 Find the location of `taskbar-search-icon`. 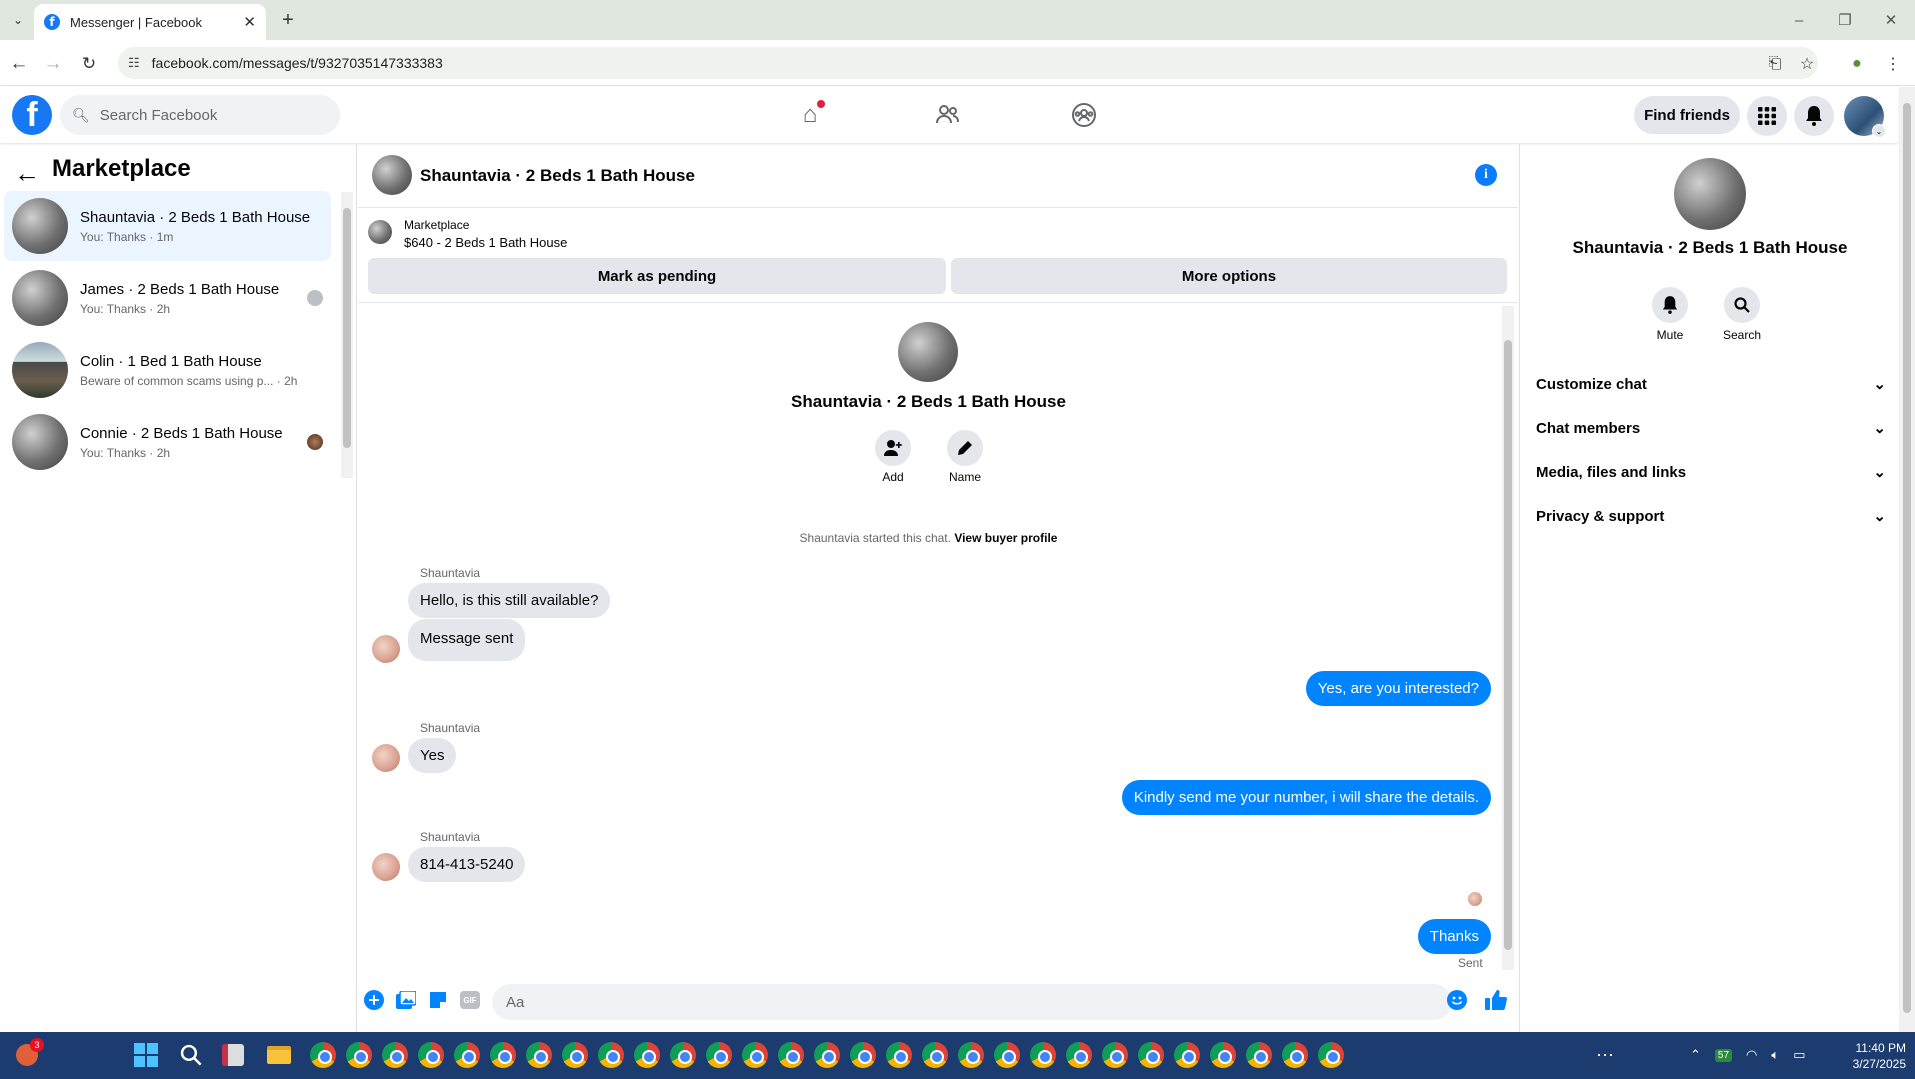

taskbar-search-icon is located at coordinates (191, 1055).